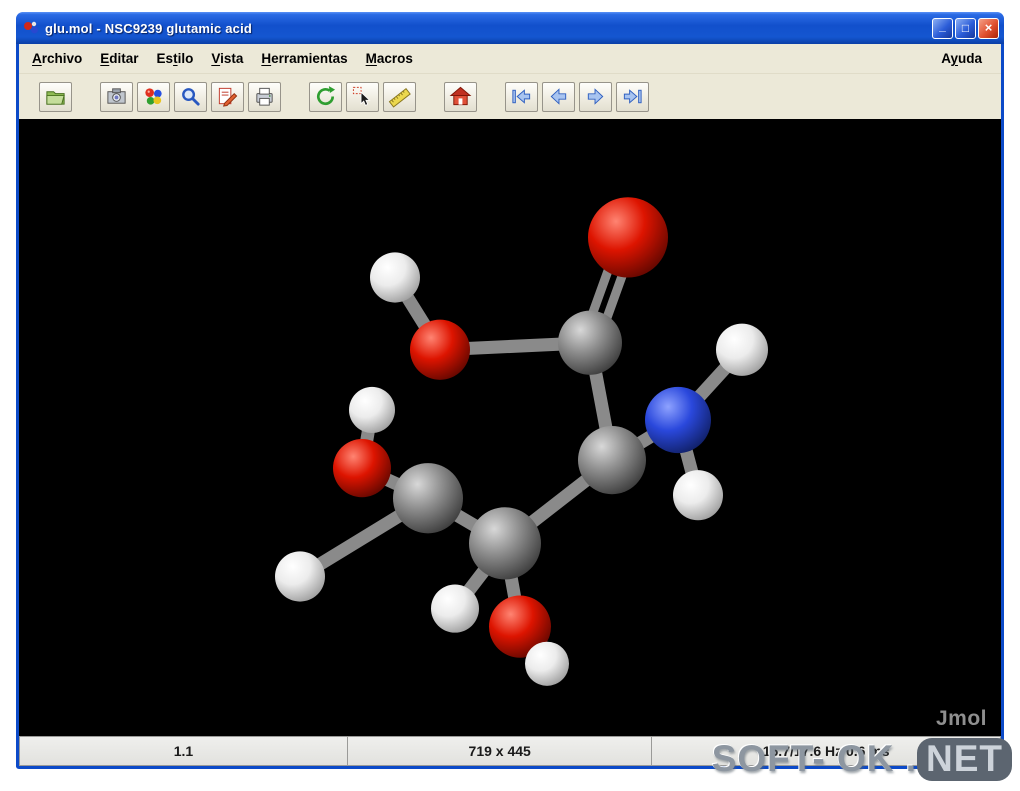  I want to click on menu-item-archivo: Archivo, so click(57, 58).